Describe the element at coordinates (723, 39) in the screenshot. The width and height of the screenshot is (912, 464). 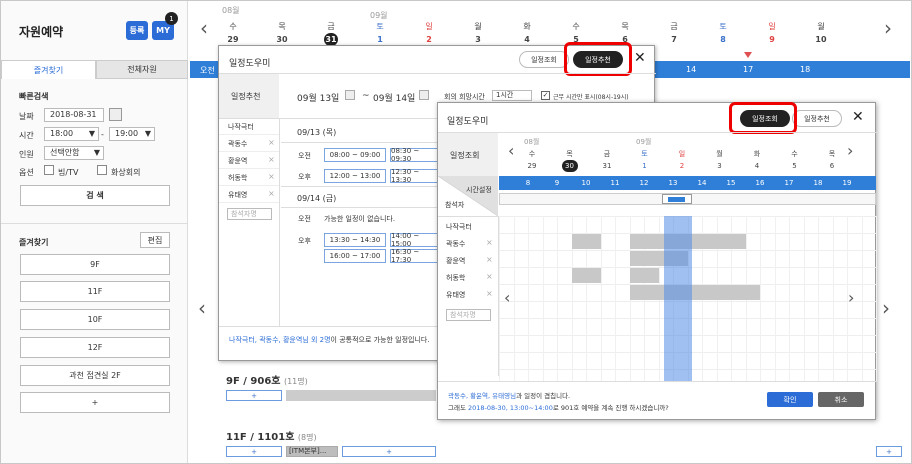
I see `day-number: 8` at that location.